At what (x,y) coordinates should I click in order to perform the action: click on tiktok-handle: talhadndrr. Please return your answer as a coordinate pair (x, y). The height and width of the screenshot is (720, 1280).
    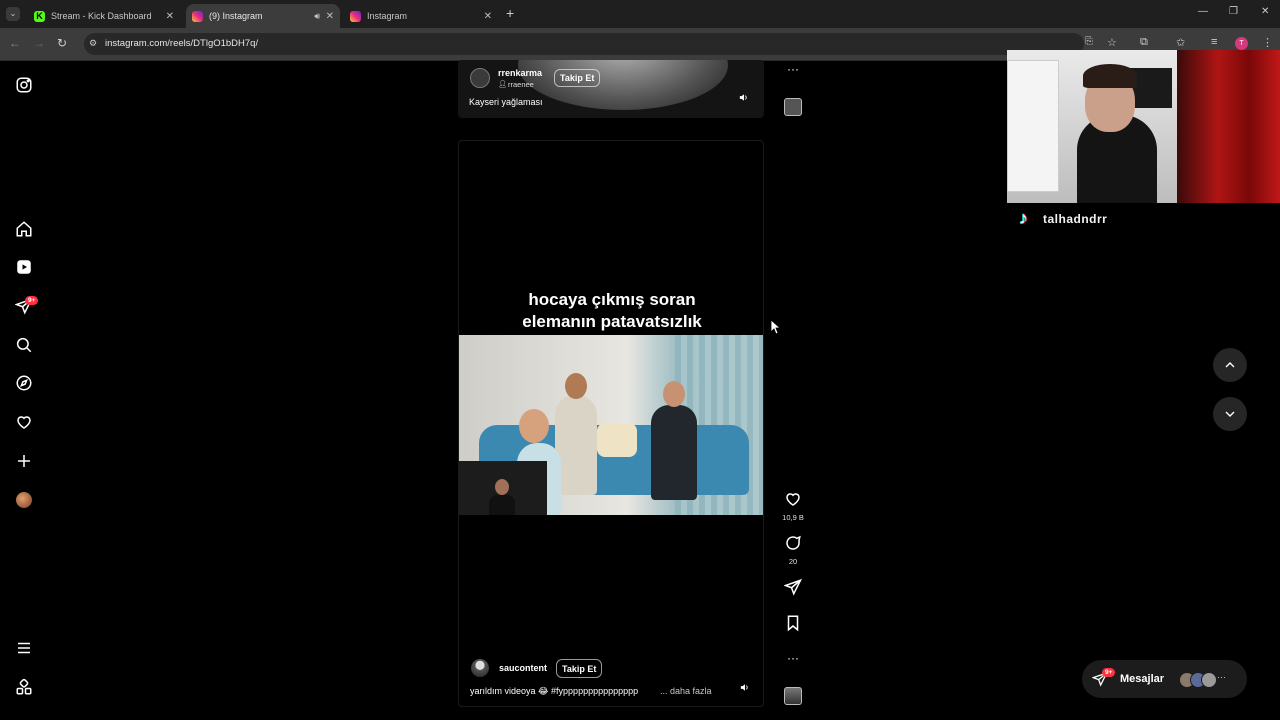
    Looking at the image, I should click on (1075, 219).